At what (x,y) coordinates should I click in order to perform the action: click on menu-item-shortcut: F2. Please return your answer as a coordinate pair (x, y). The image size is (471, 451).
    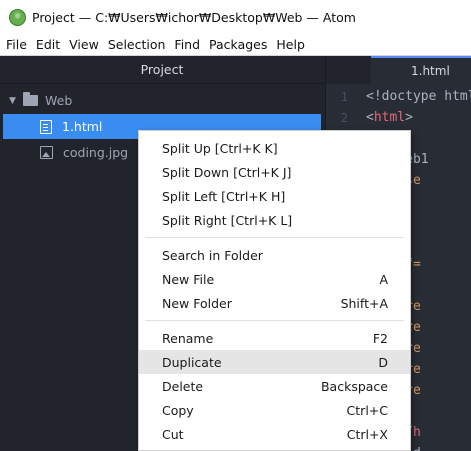
    Looking at the image, I should click on (380, 338).